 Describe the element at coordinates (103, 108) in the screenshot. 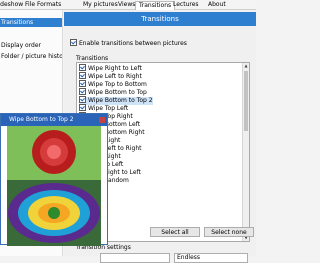

I see `list-item: Wipe Top Left` at that location.